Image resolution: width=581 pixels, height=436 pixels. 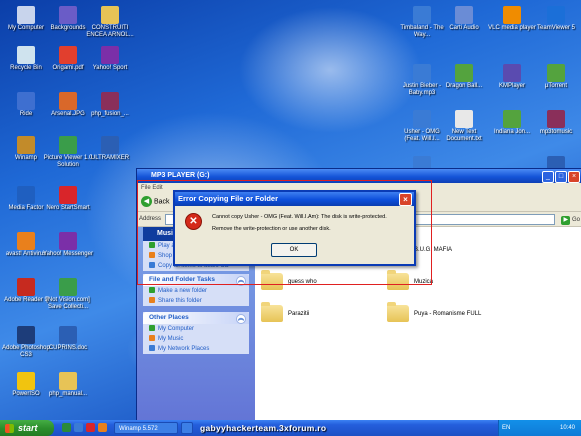 What do you see at coordinates (26, 55) in the screenshot?
I see `recycle-bin-icon` at bounding box center [26, 55].